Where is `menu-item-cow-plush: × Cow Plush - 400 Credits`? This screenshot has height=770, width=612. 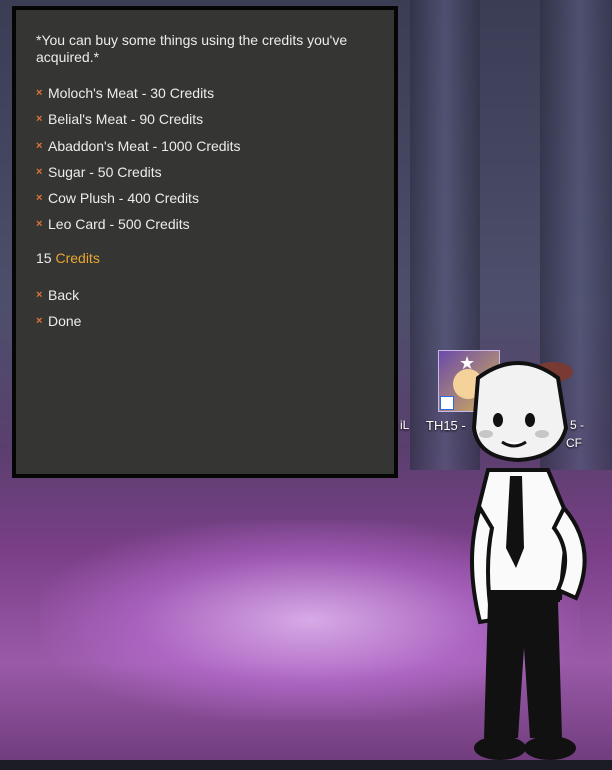
menu-item-cow-plush: × Cow Plush - 400 Credits is located at coordinates (117, 198).